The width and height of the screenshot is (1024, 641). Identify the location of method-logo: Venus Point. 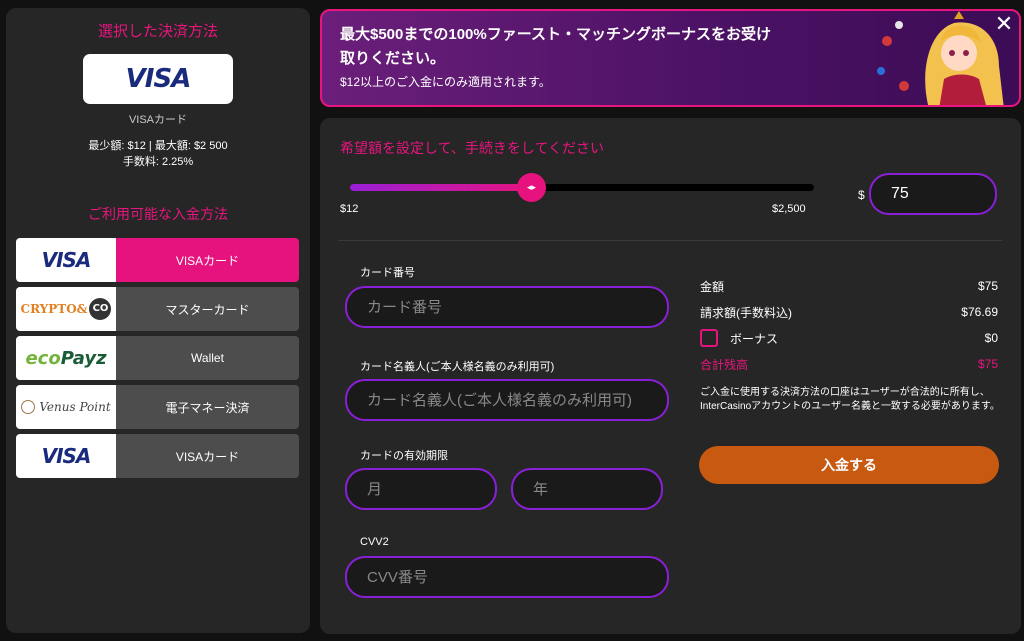
(66, 407).